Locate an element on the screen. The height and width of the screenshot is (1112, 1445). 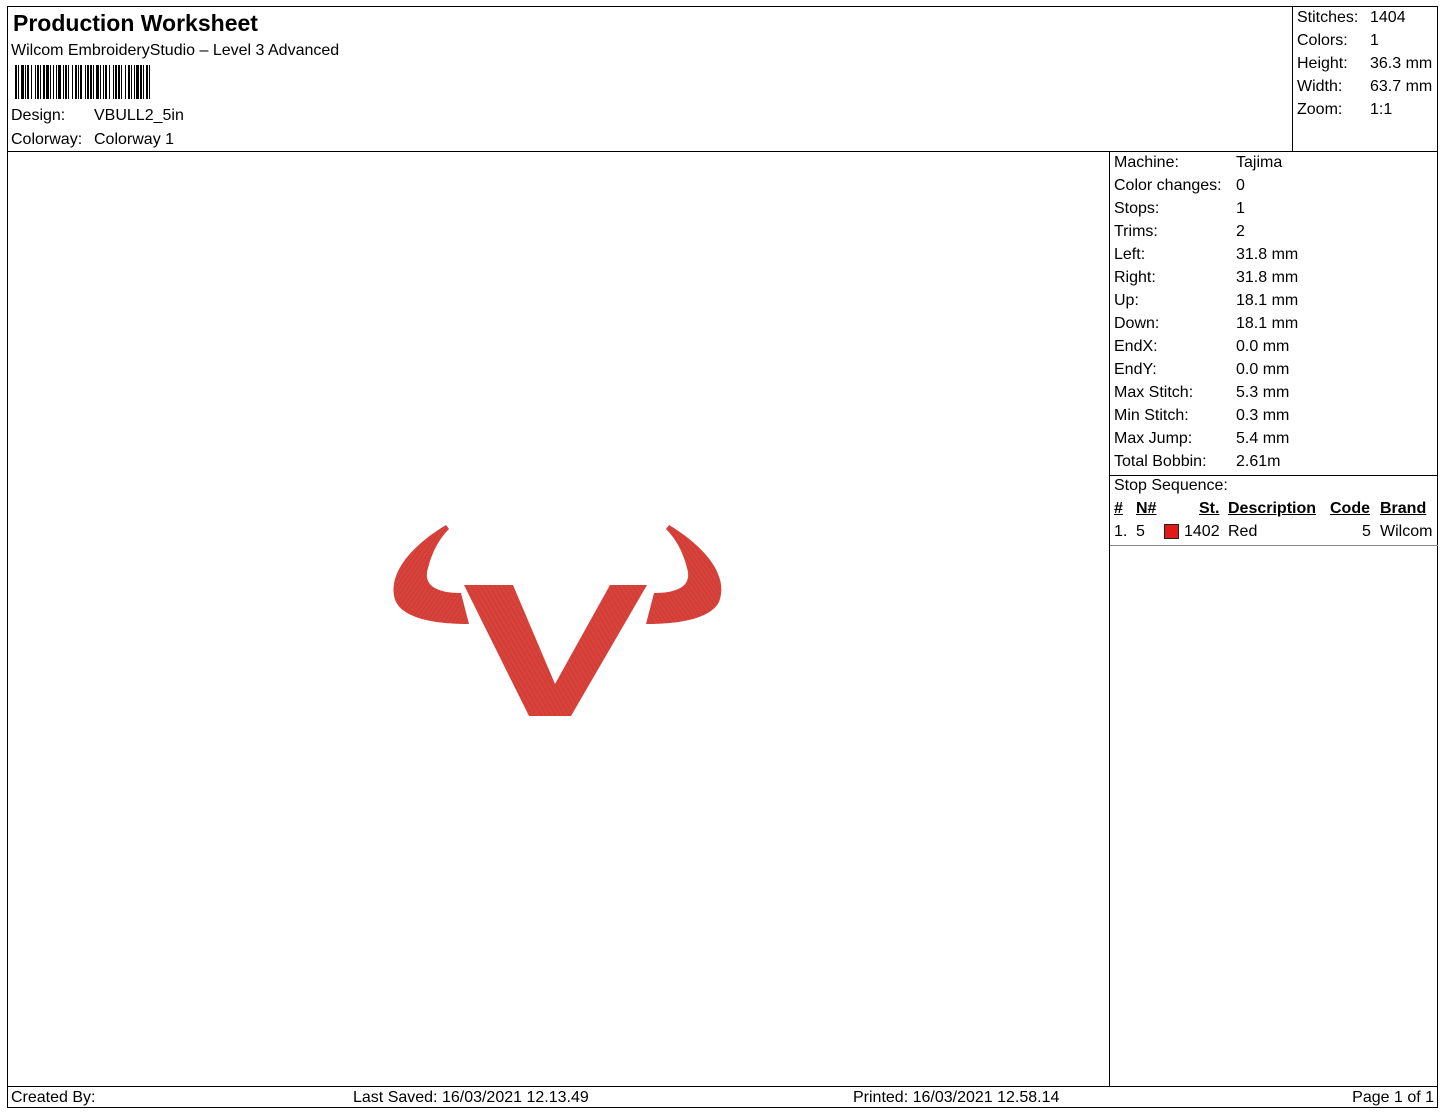
stop-stitches: 1402 is located at coordinates (1202, 531).